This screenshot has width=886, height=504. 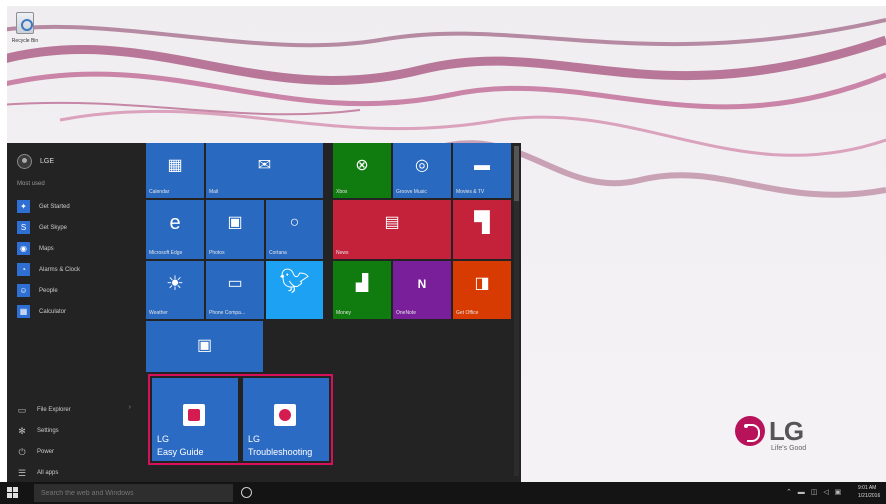 I want to click on news-icon: ▤, so click(x=392, y=222).